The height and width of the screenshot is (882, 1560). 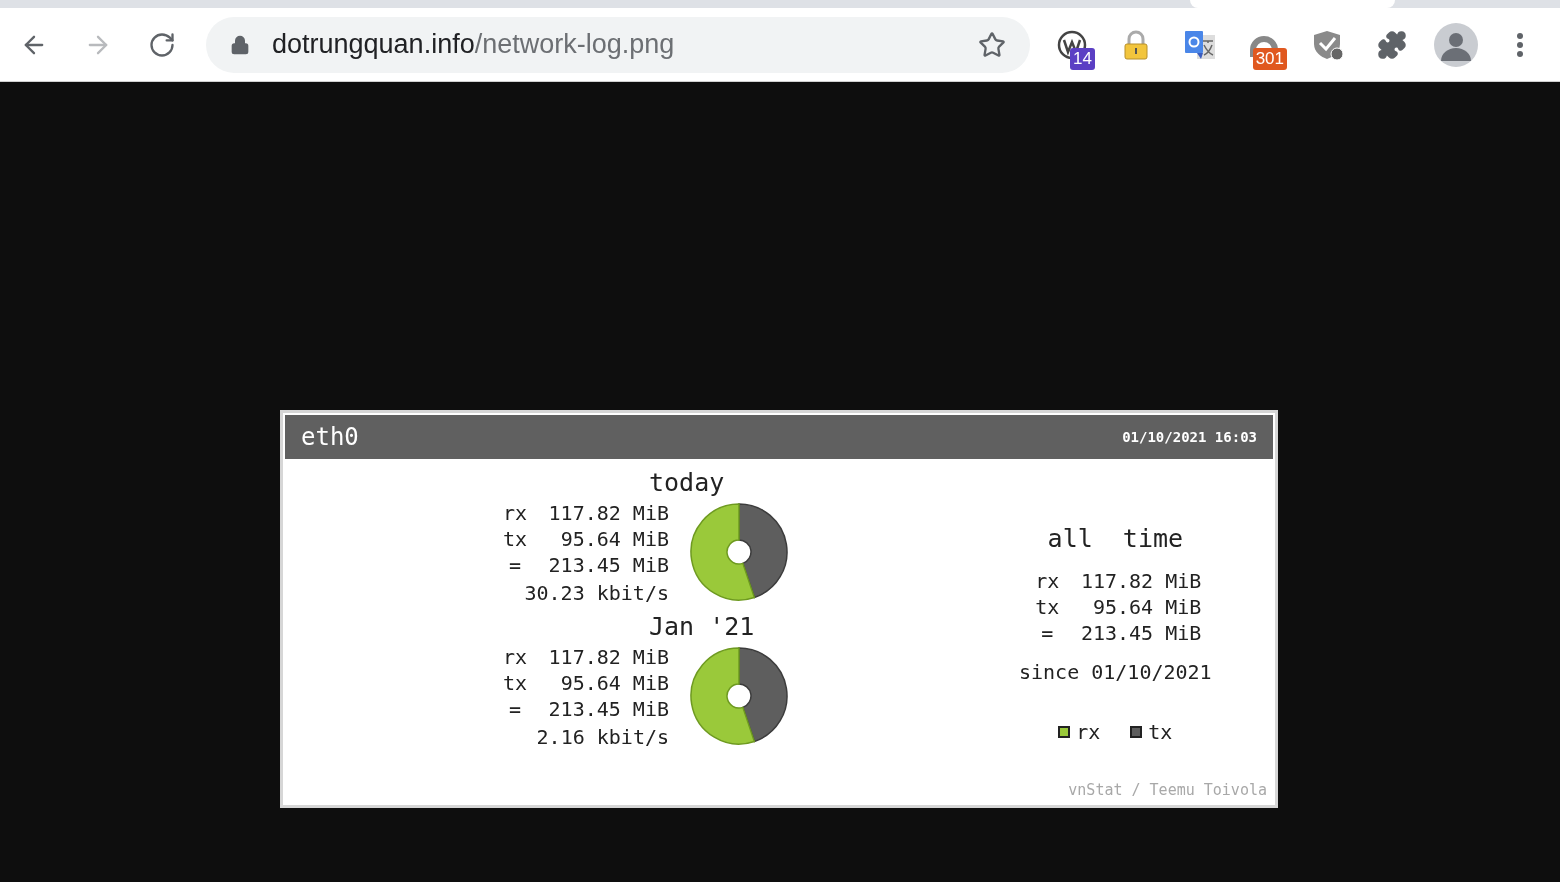 I want to click on all-time-title: all time, so click(x=1115, y=539).